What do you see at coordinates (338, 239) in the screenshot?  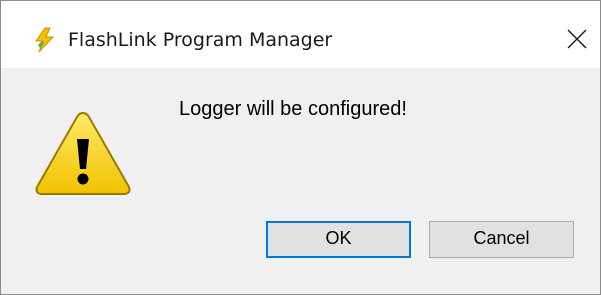 I see `ok-button: OK` at bounding box center [338, 239].